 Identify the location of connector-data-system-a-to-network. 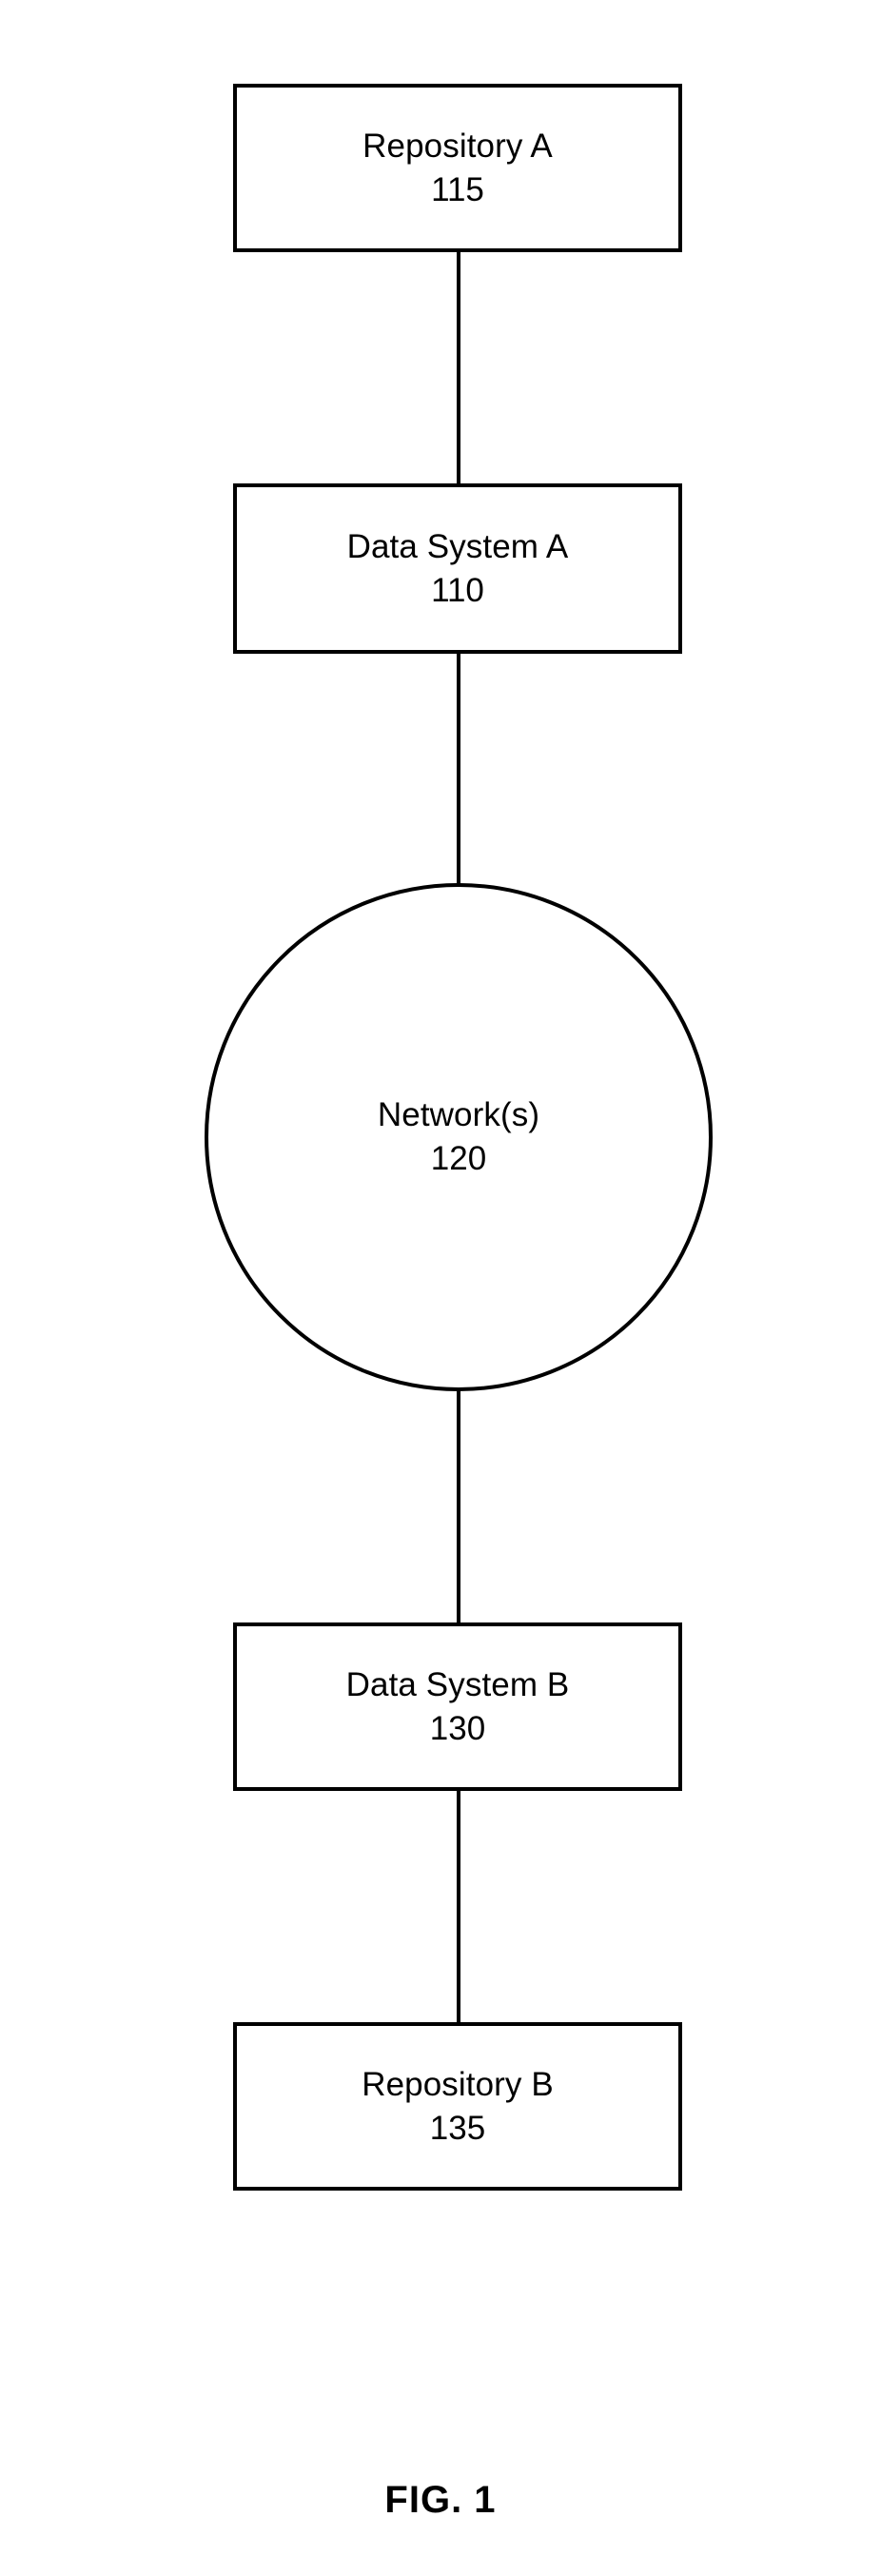
(458, 770).